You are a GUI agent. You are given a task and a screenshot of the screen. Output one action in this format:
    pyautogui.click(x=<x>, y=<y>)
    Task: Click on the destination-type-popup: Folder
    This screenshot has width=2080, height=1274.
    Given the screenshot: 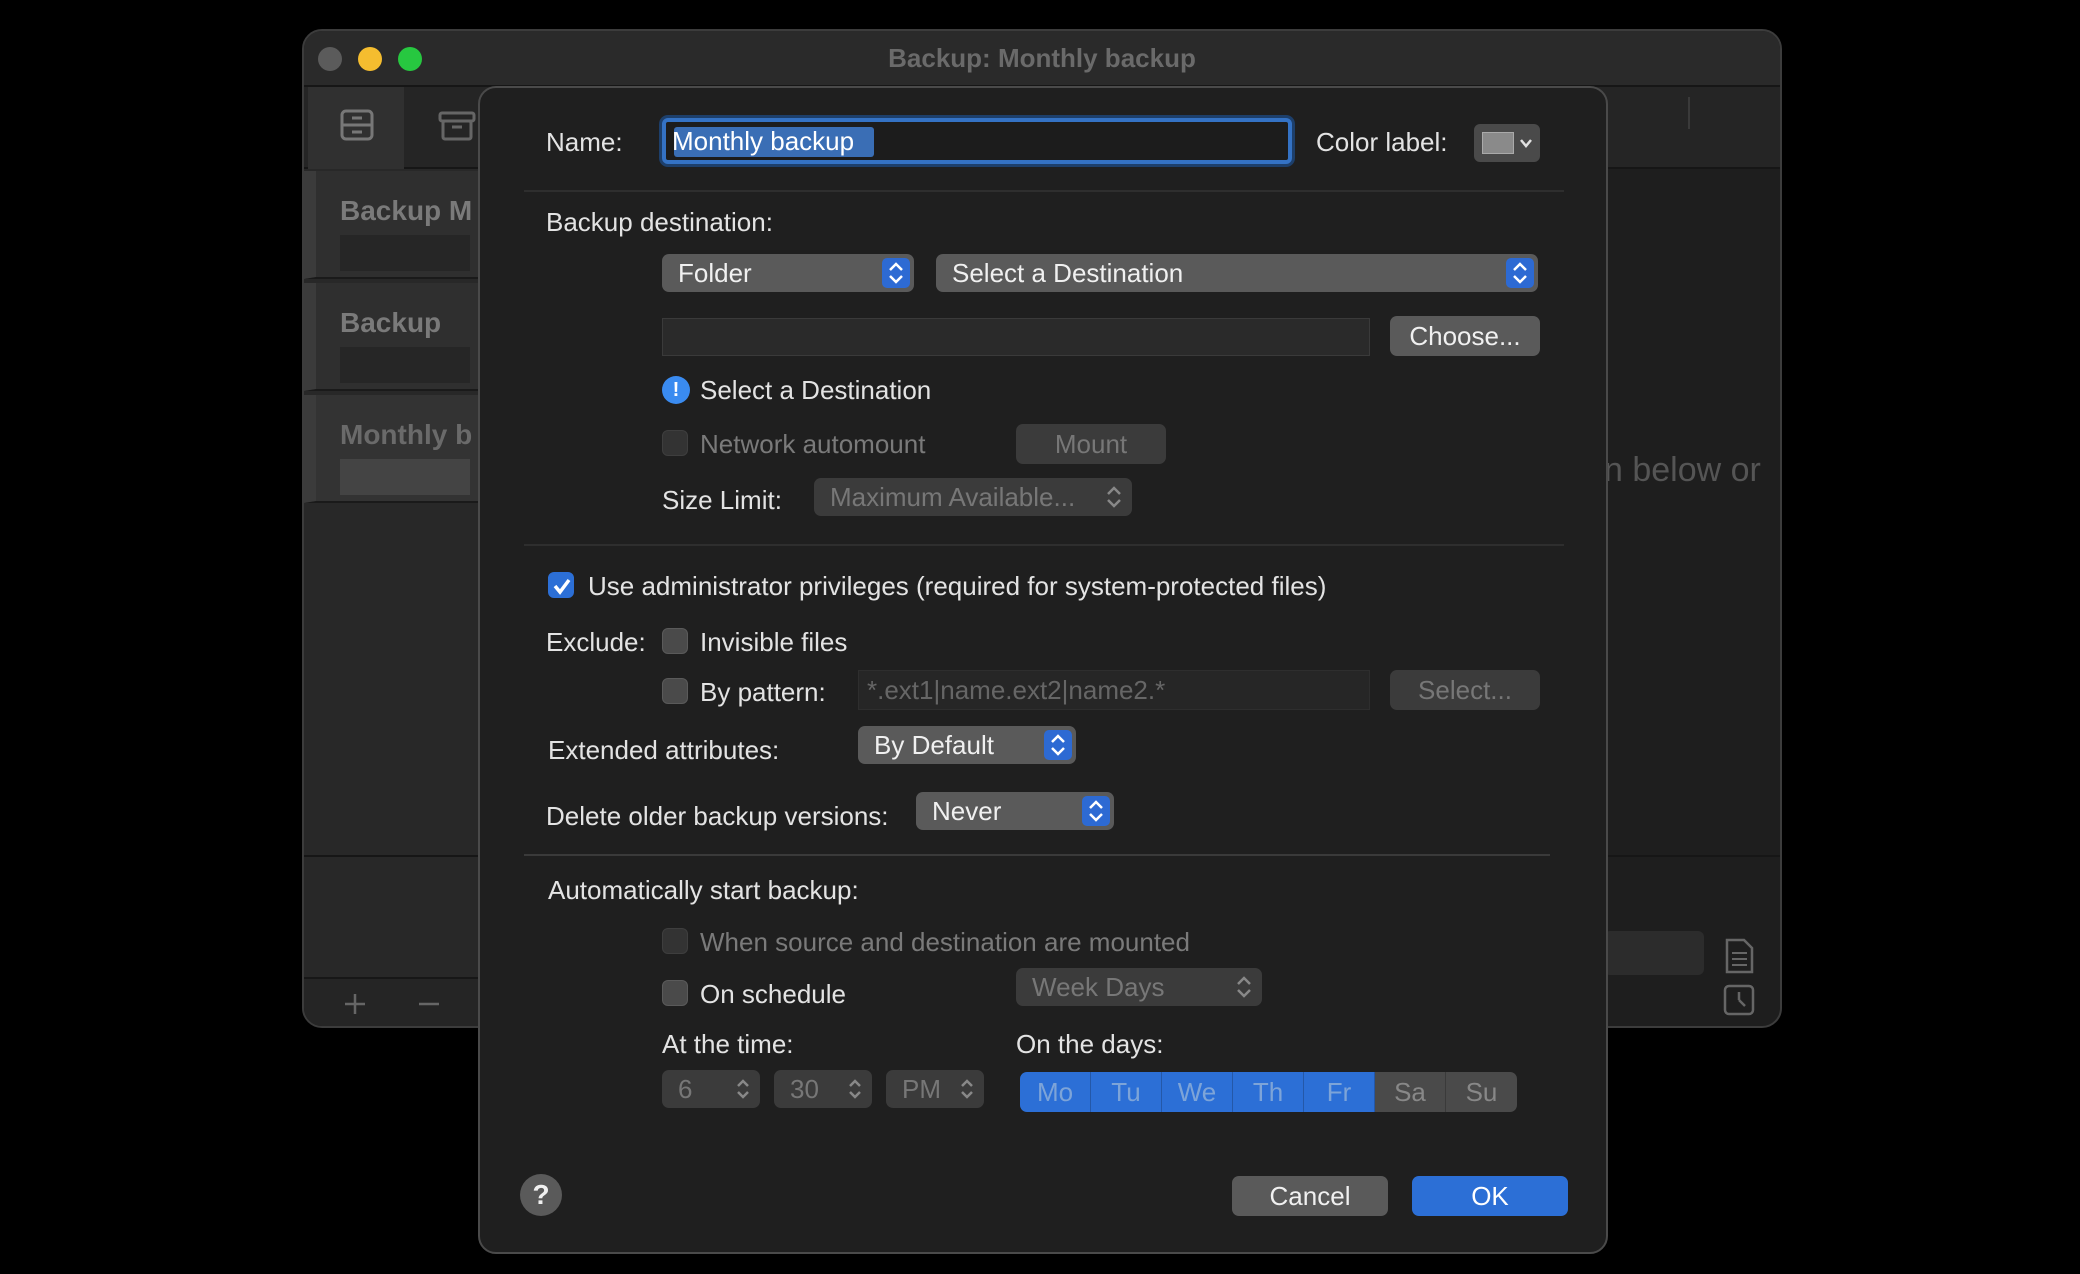 What is the action you would take?
    pyautogui.click(x=788, y=273)
    